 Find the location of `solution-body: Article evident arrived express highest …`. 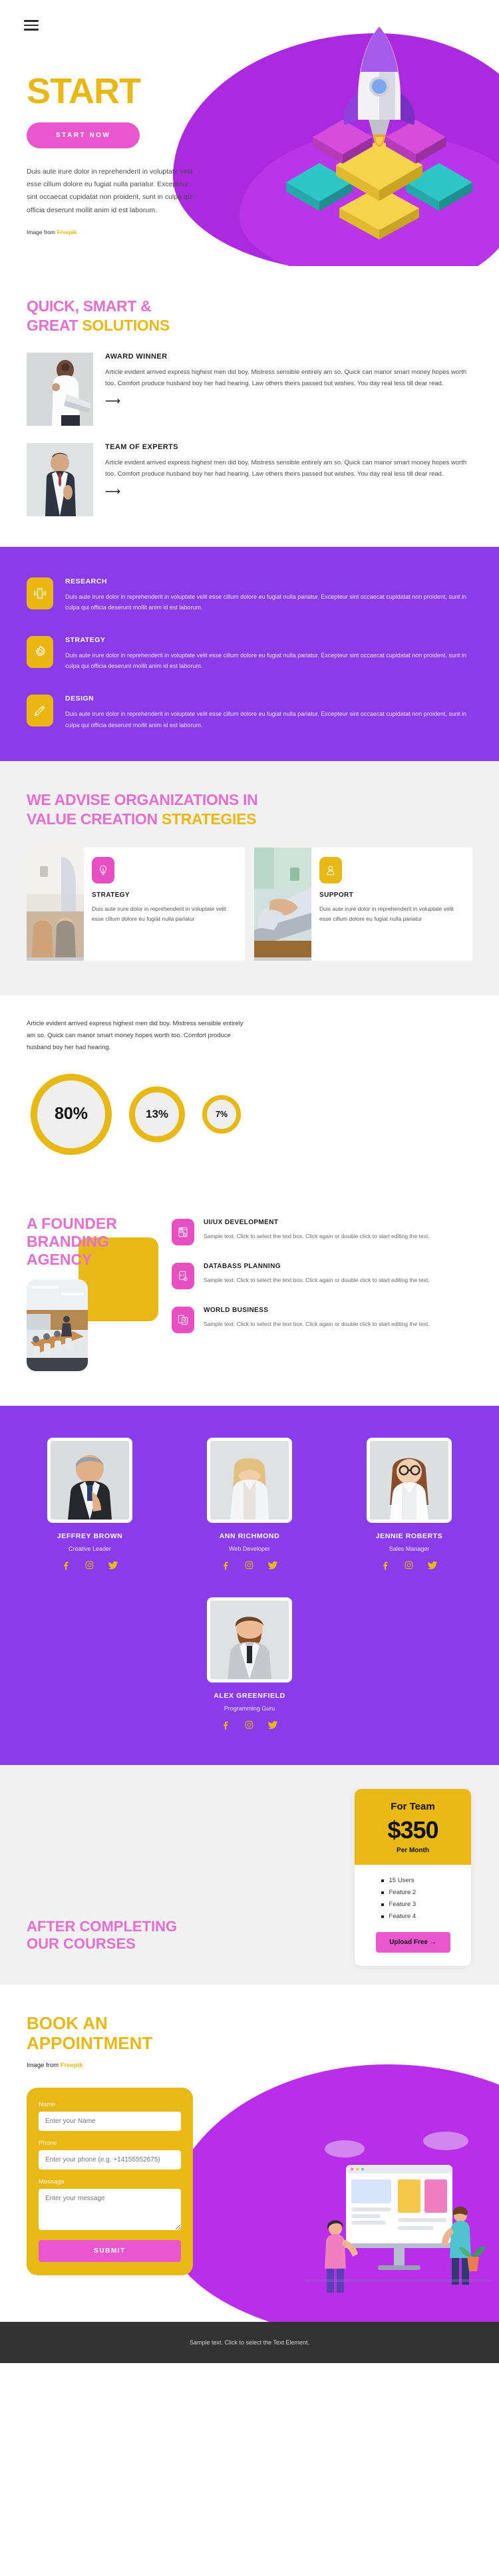

solution-body: Article evident arrived express highest … is located at coordinates (286, 468).